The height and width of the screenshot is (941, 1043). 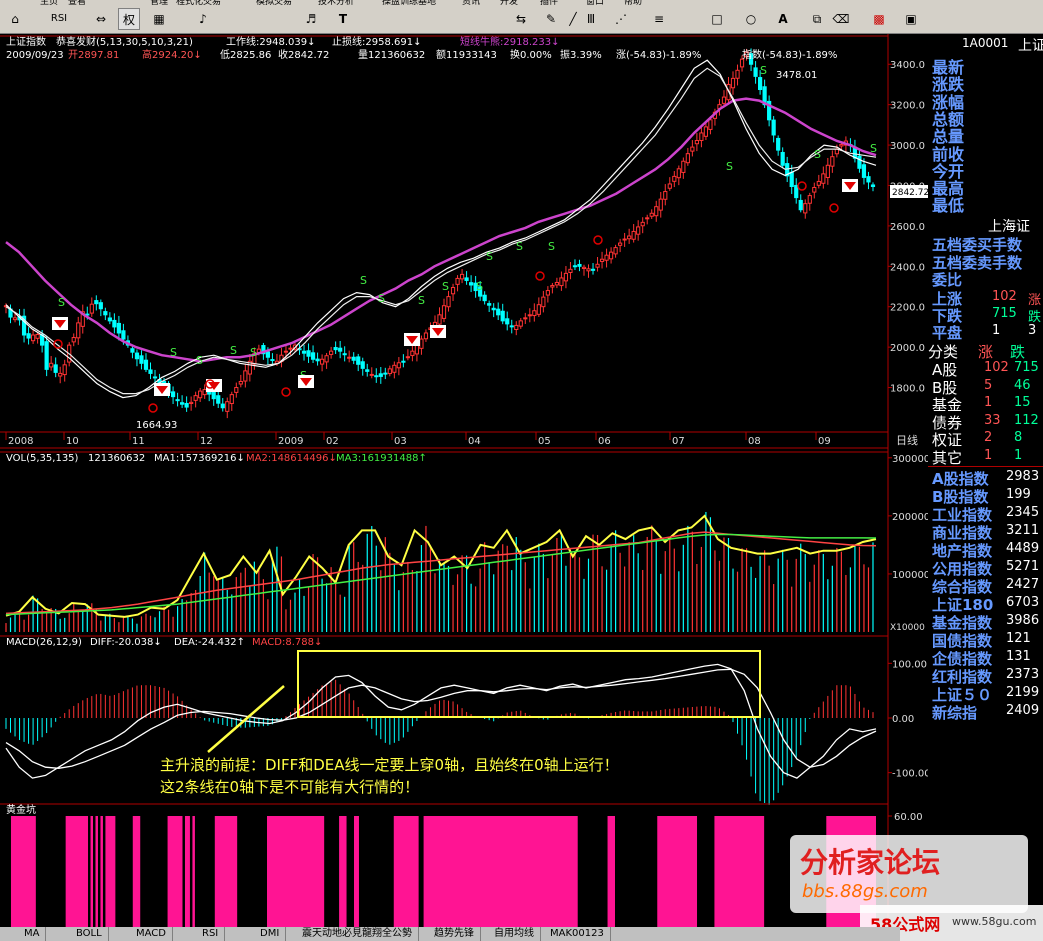 What do you see at coordinates (1004, 313) in the screenshot?
I see `breadth-value: 715` at bounding box center [1004, 313].